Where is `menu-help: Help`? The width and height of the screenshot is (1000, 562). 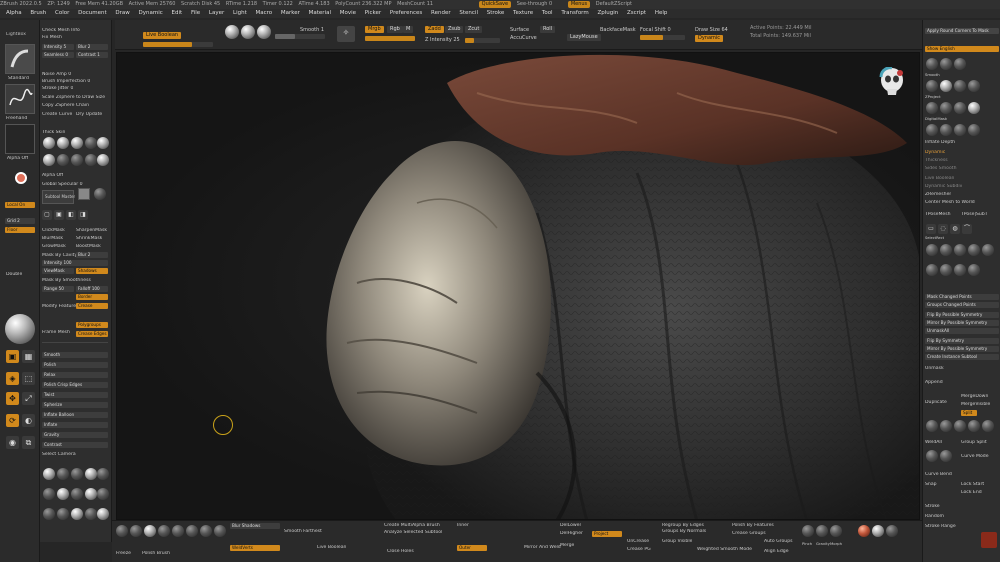
menu-help: Help is located at coordinates (661, 13).